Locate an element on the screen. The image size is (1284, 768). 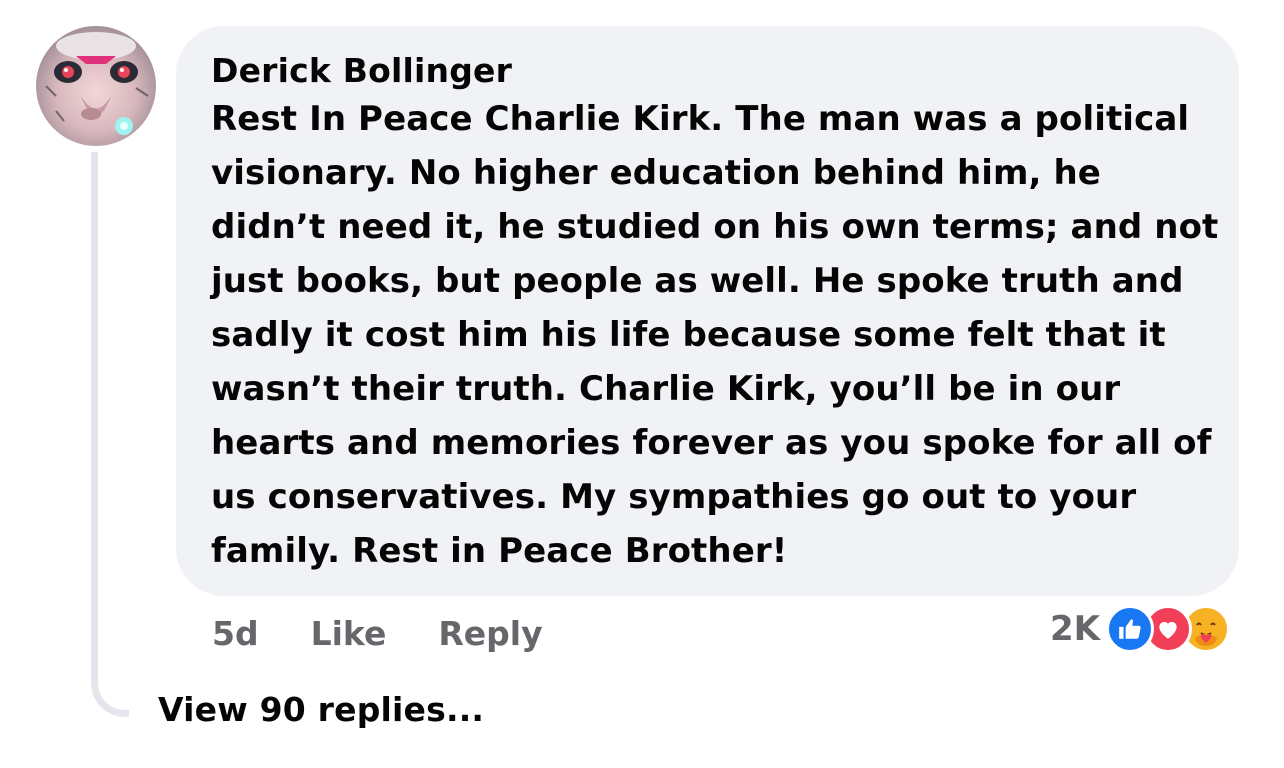
comment-actions: 5d Like Reply is located at coordinates (377, 633).